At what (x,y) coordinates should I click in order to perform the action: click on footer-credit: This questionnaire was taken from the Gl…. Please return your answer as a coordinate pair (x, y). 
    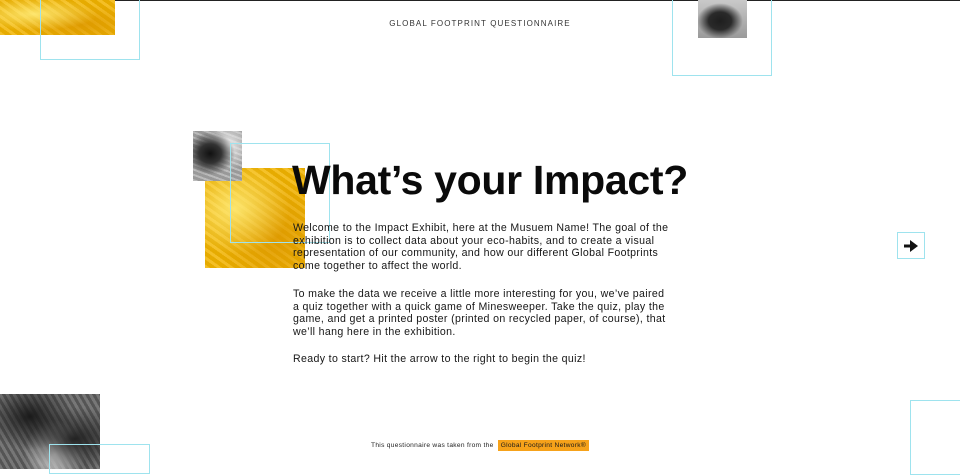
    Looking at the image, I should click on (480, 445).